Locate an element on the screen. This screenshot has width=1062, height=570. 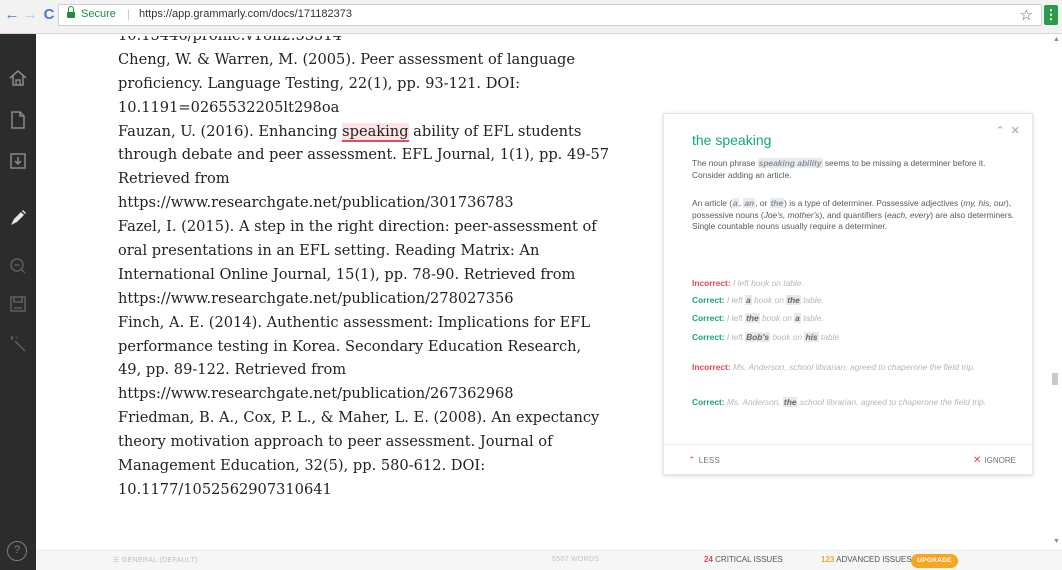
card-controls: ⌃ ✕ is located at coordinates (1005, 130).